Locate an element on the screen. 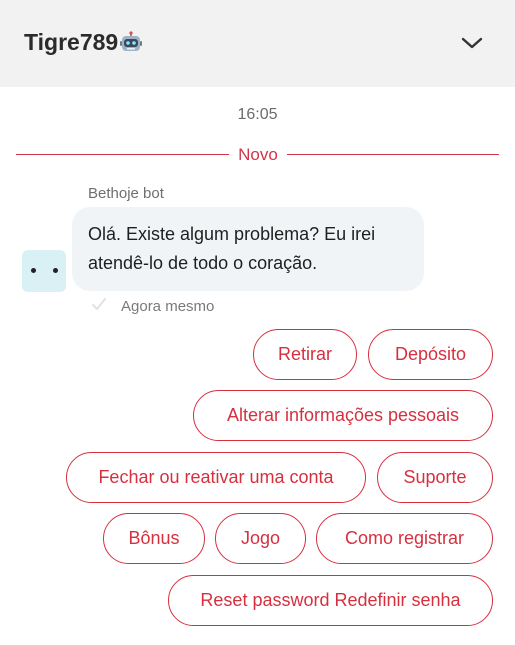  header-title-group: Tigre789 is located at coordinates (83, 42).